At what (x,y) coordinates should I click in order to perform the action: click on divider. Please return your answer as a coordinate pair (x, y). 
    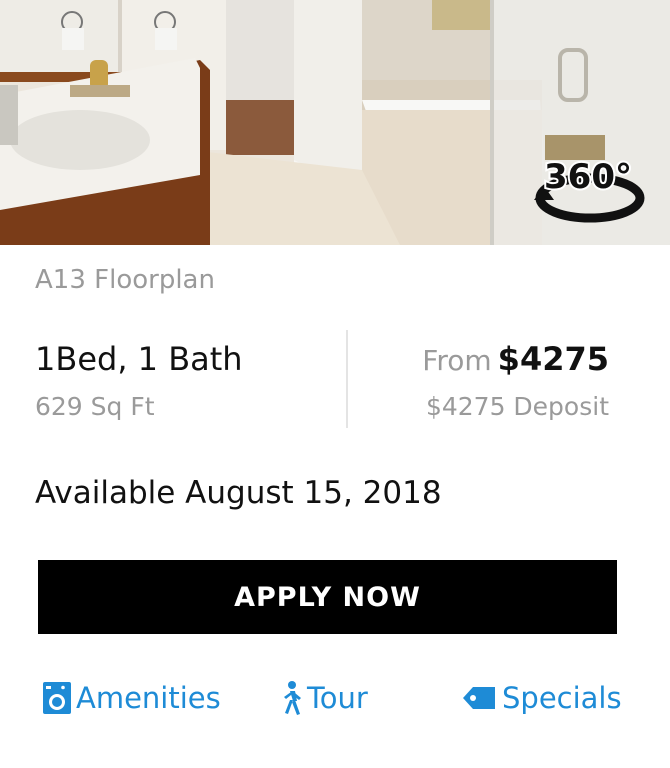
    Looking at the image, I should click on (347, 379).